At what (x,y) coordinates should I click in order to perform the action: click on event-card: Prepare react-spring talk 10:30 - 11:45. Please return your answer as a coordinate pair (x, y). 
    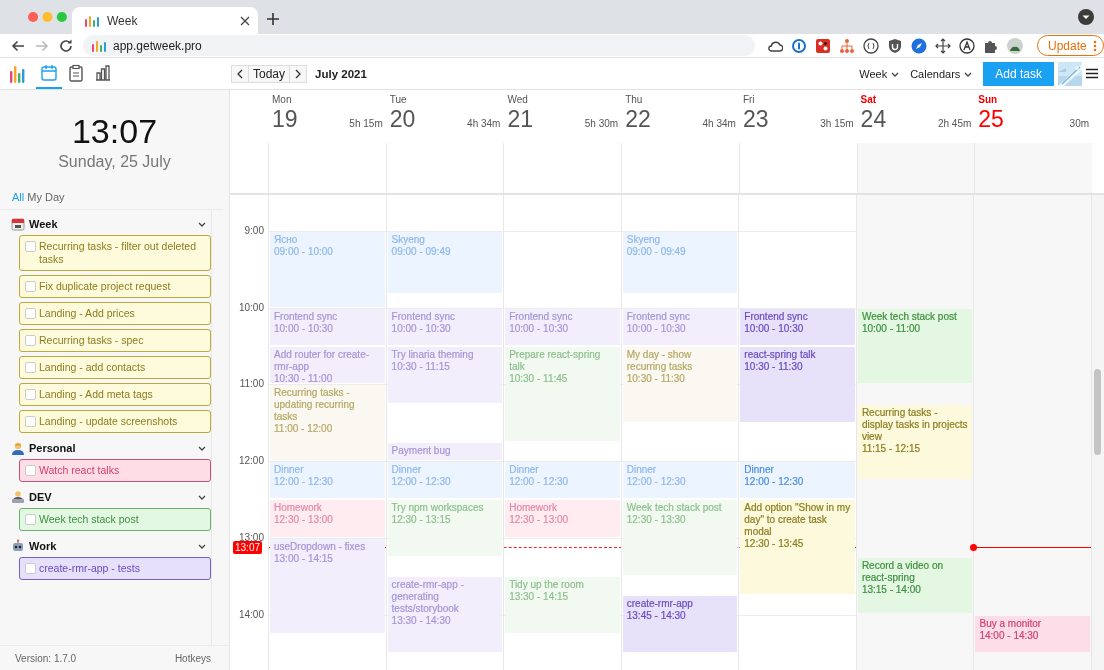
    Looking at the image, I should click on (562, 394).